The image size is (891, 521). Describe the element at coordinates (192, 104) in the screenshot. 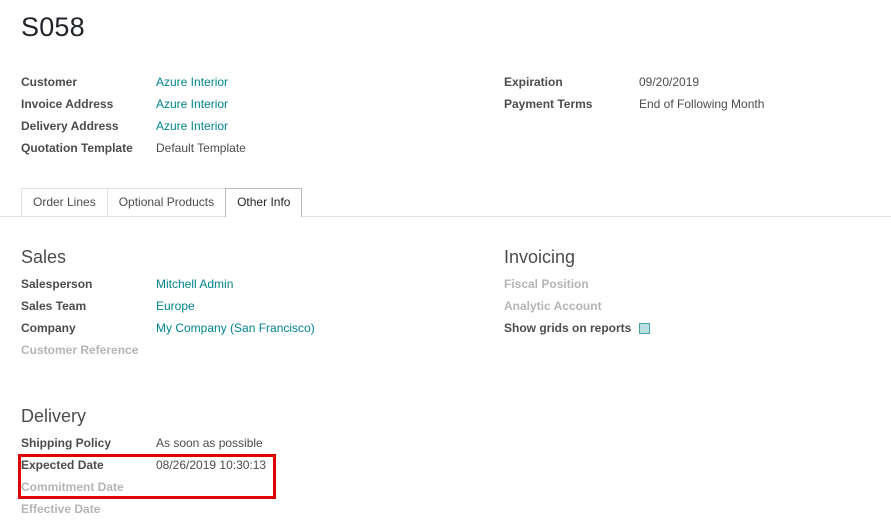

I see `invoice-address-value-link: Azure Interior` at that location.